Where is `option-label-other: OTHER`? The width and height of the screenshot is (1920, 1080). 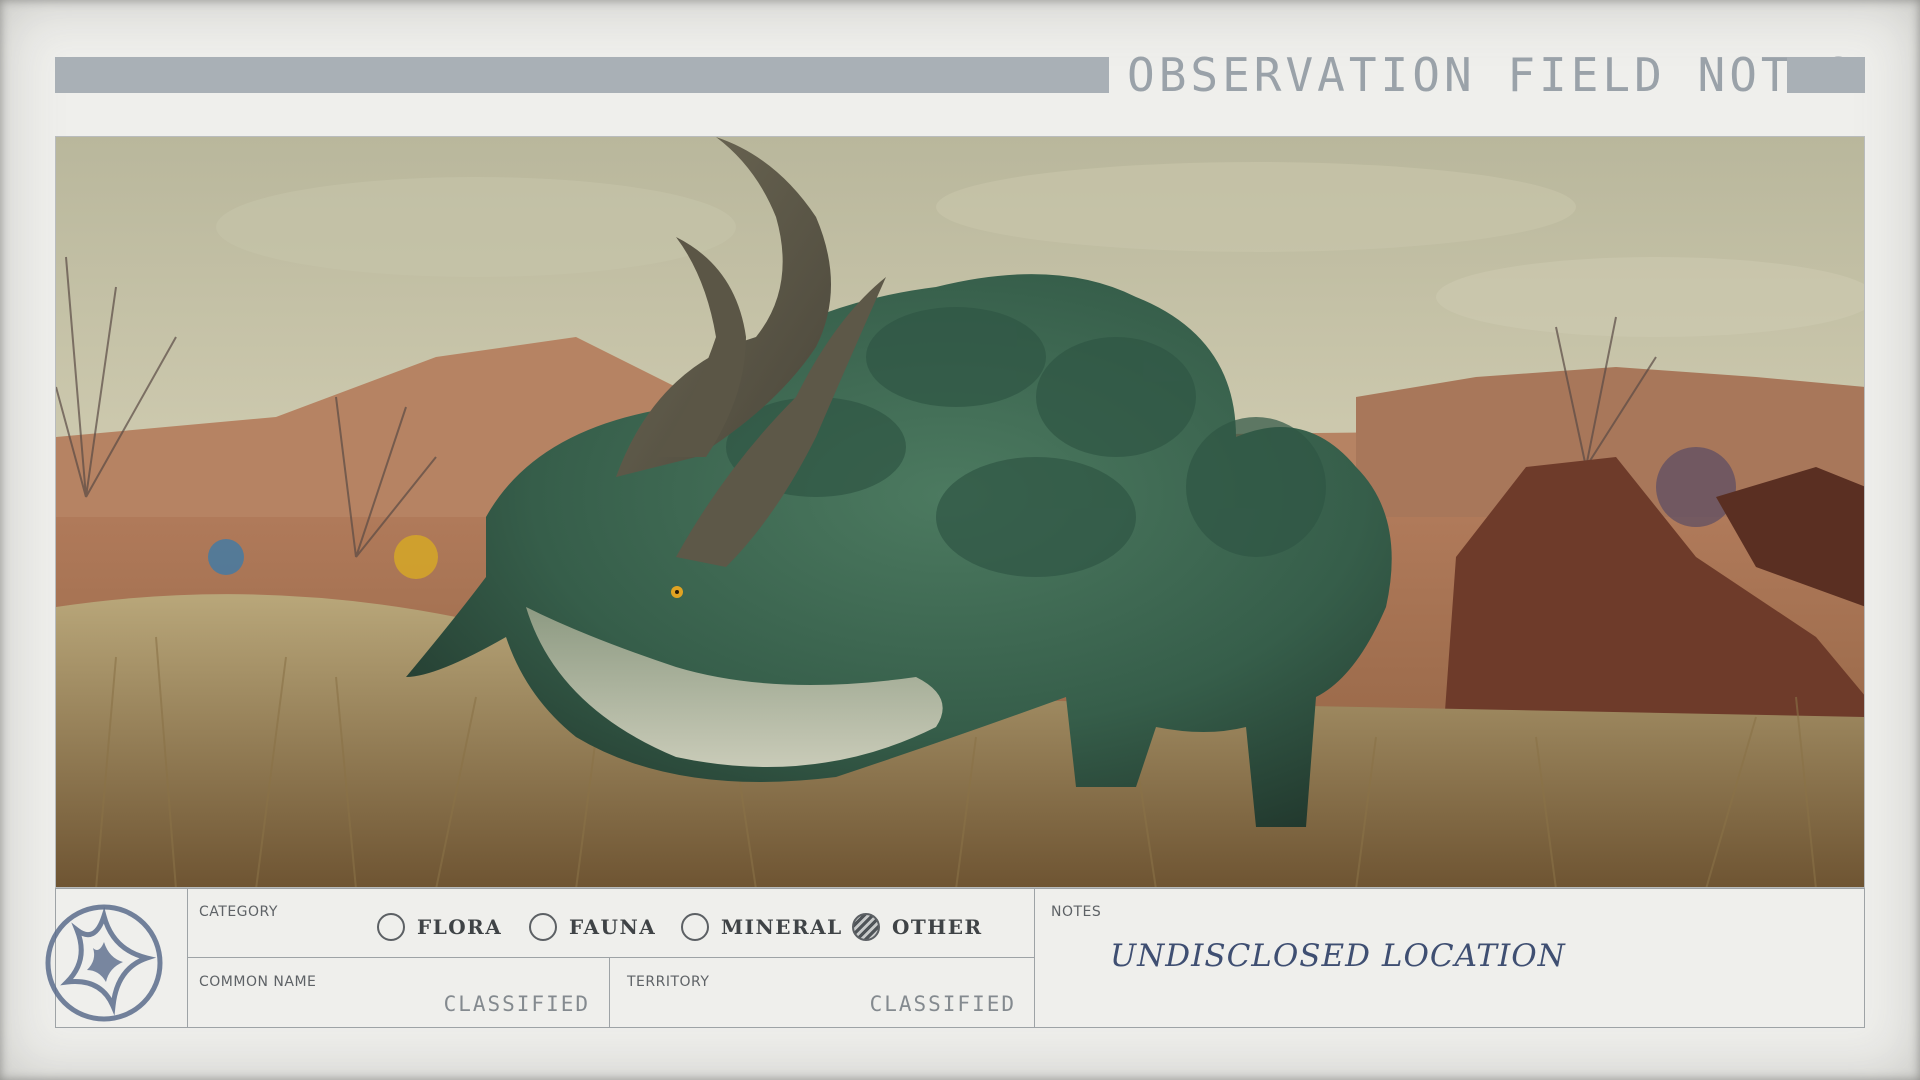
option-label-other: OTHER is located at coordinates (937, 927).